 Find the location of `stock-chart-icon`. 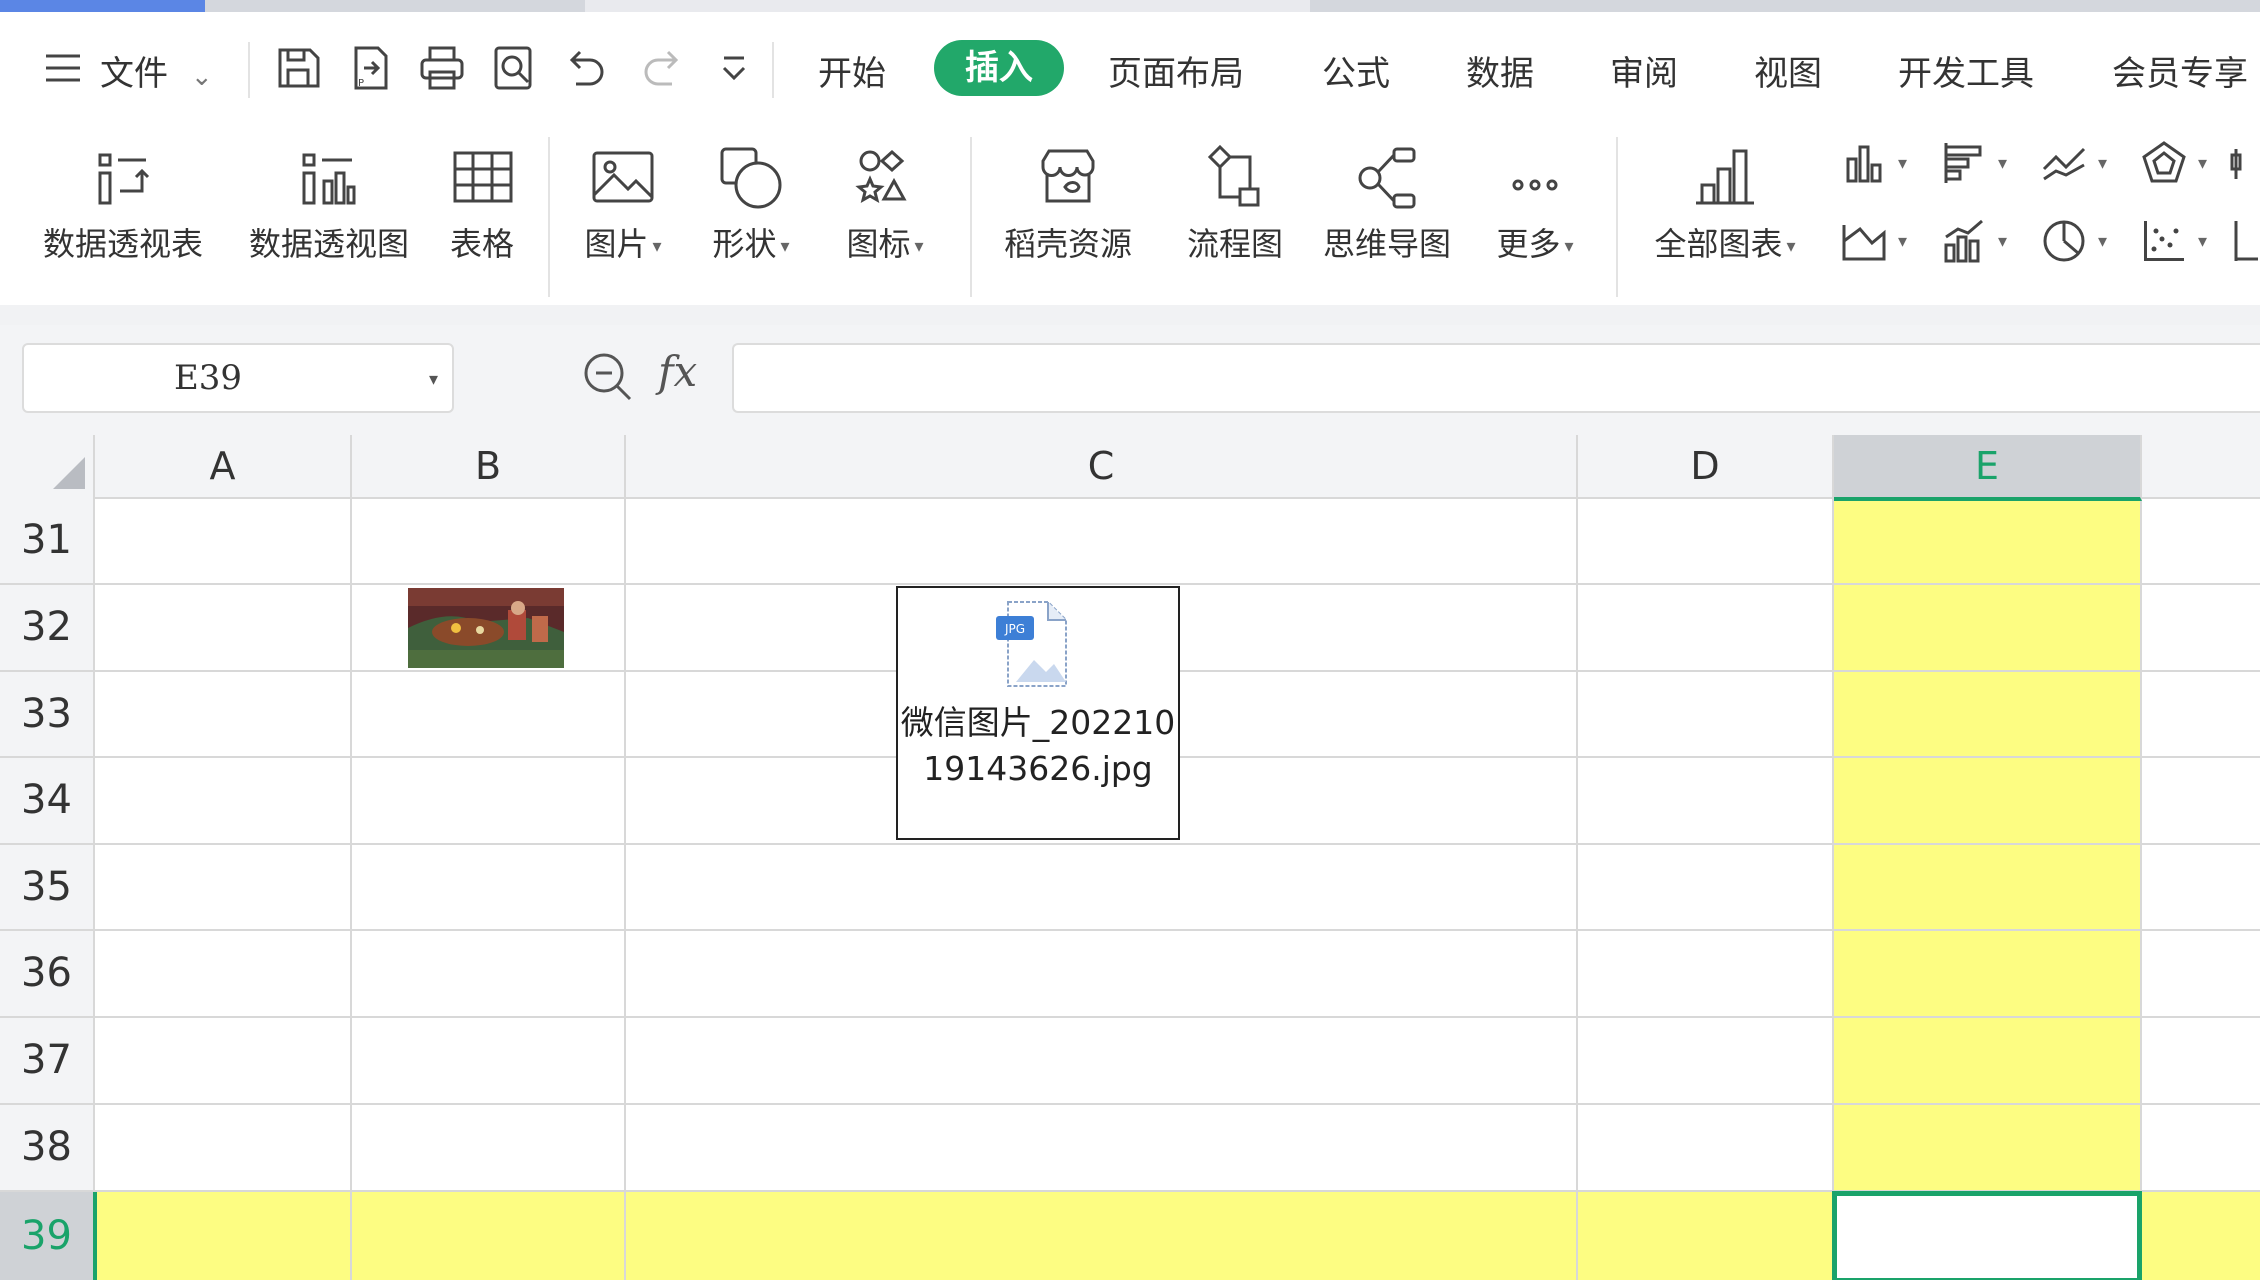

stock-chart-icon is located at coordinates (2236, 164).